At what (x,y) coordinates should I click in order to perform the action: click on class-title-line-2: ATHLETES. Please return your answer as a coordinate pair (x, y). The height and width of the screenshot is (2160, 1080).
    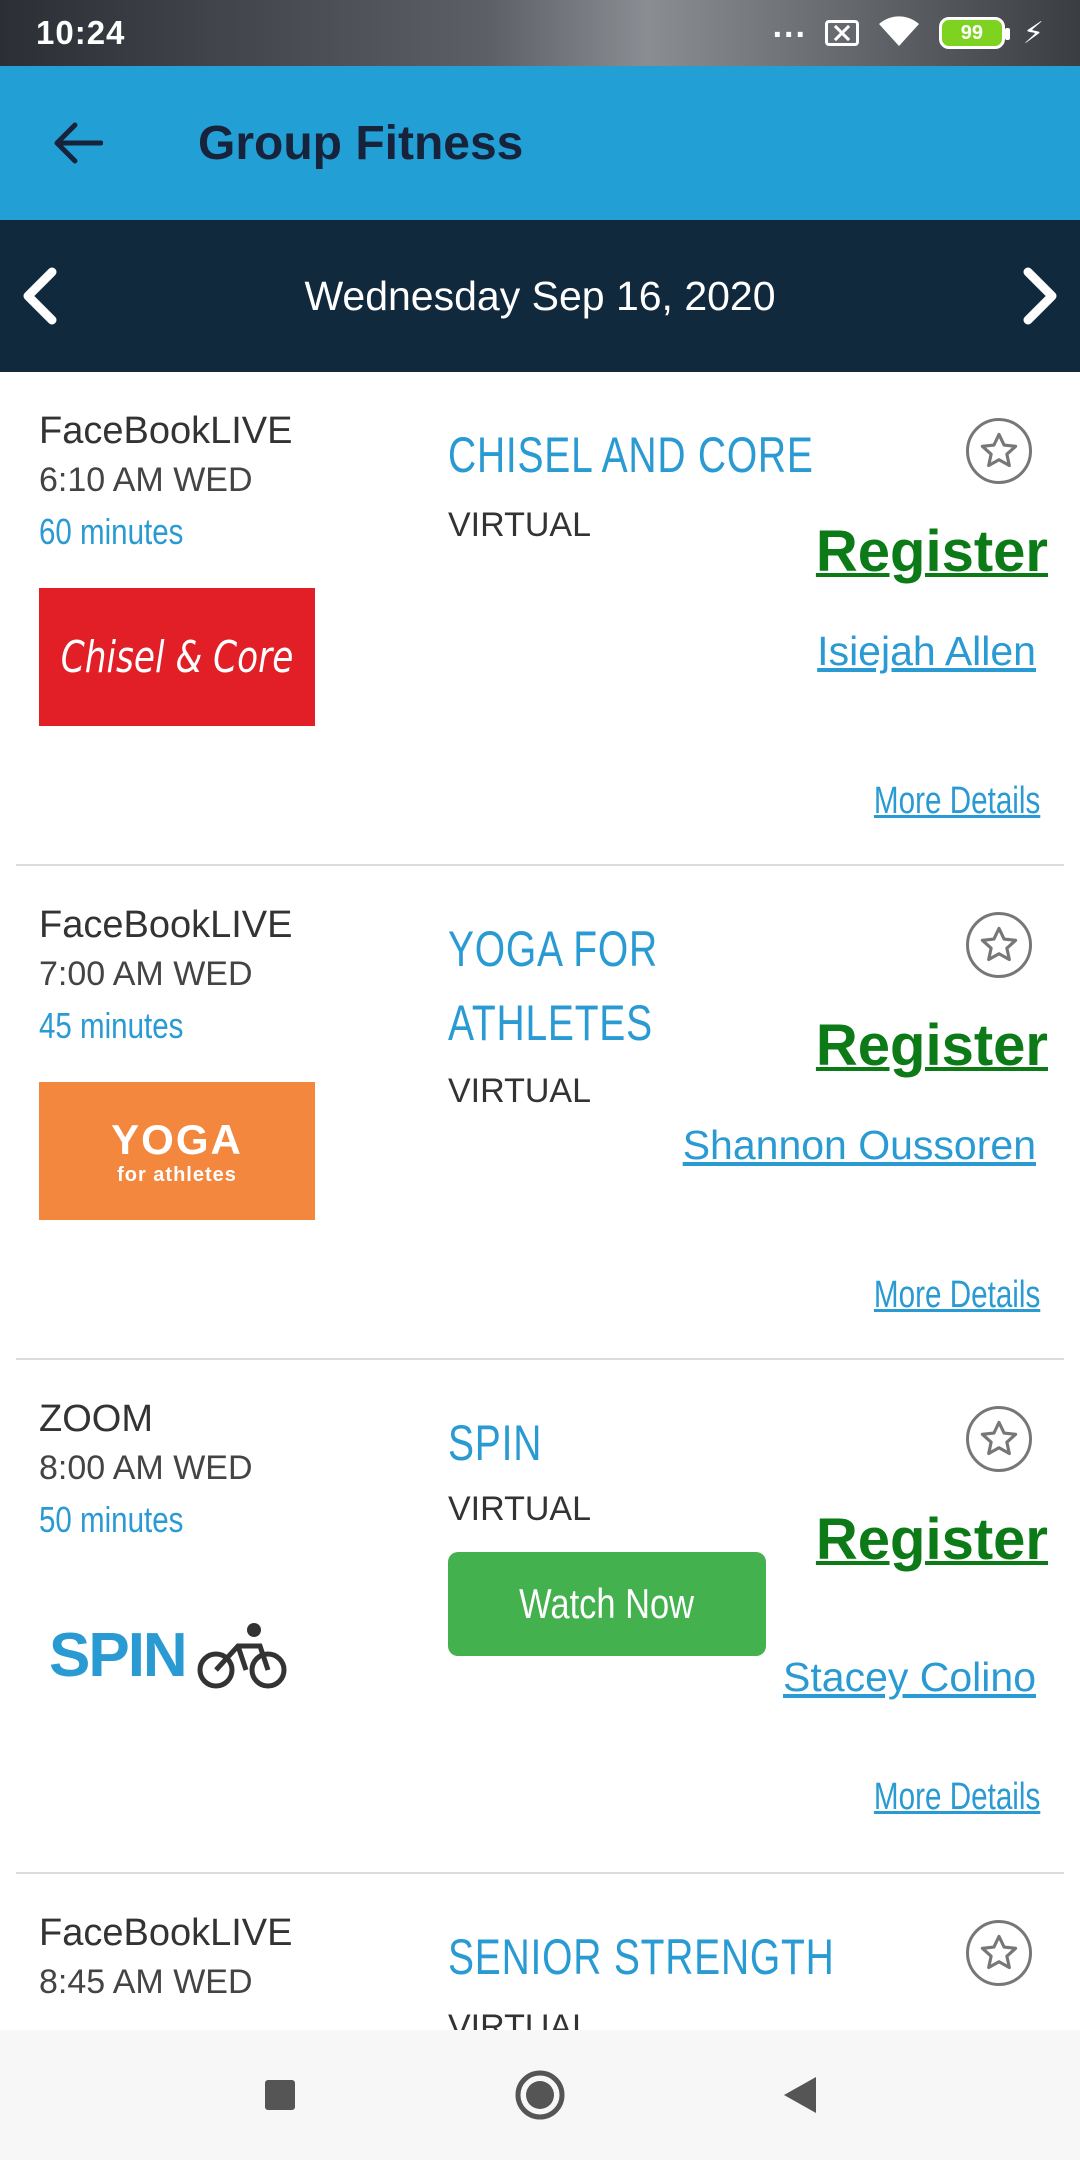
    Looking at the image, I should click on (550, 1023).